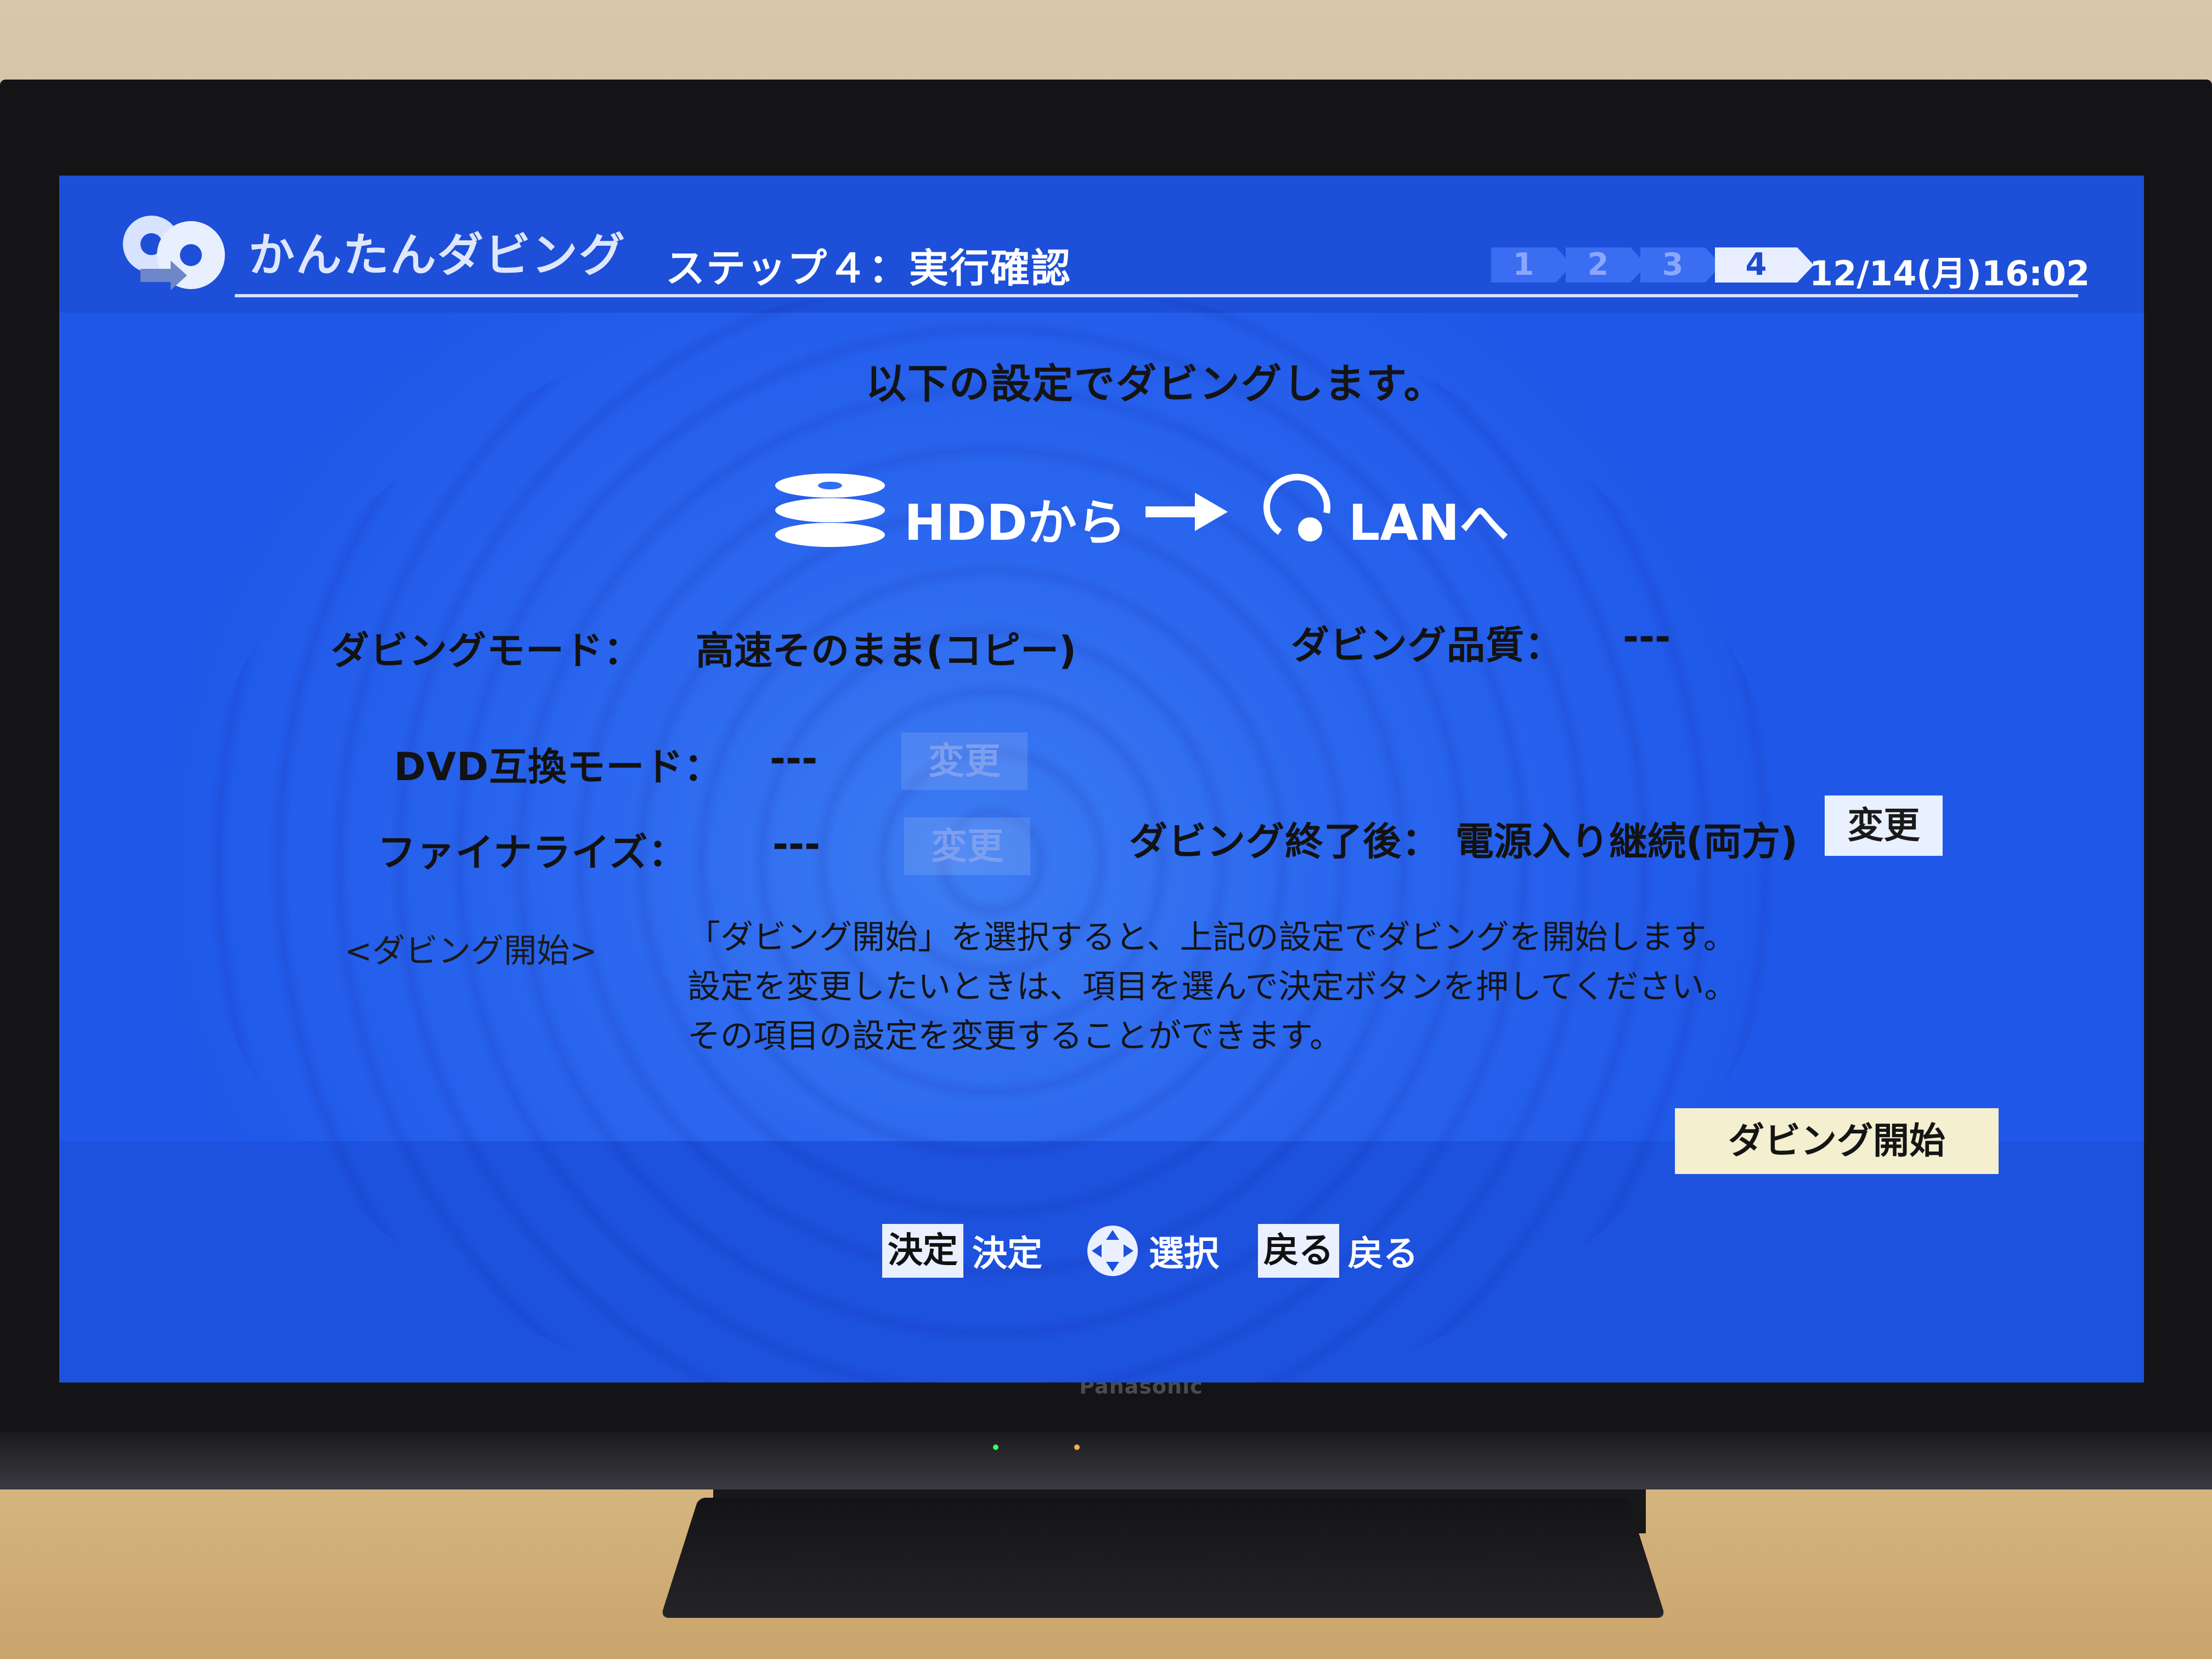 Image resolution: width=2212 pixels, height=1659 pixels. I want to click on start-dubbing-button: ダビング開始, so click(1837, 1141).